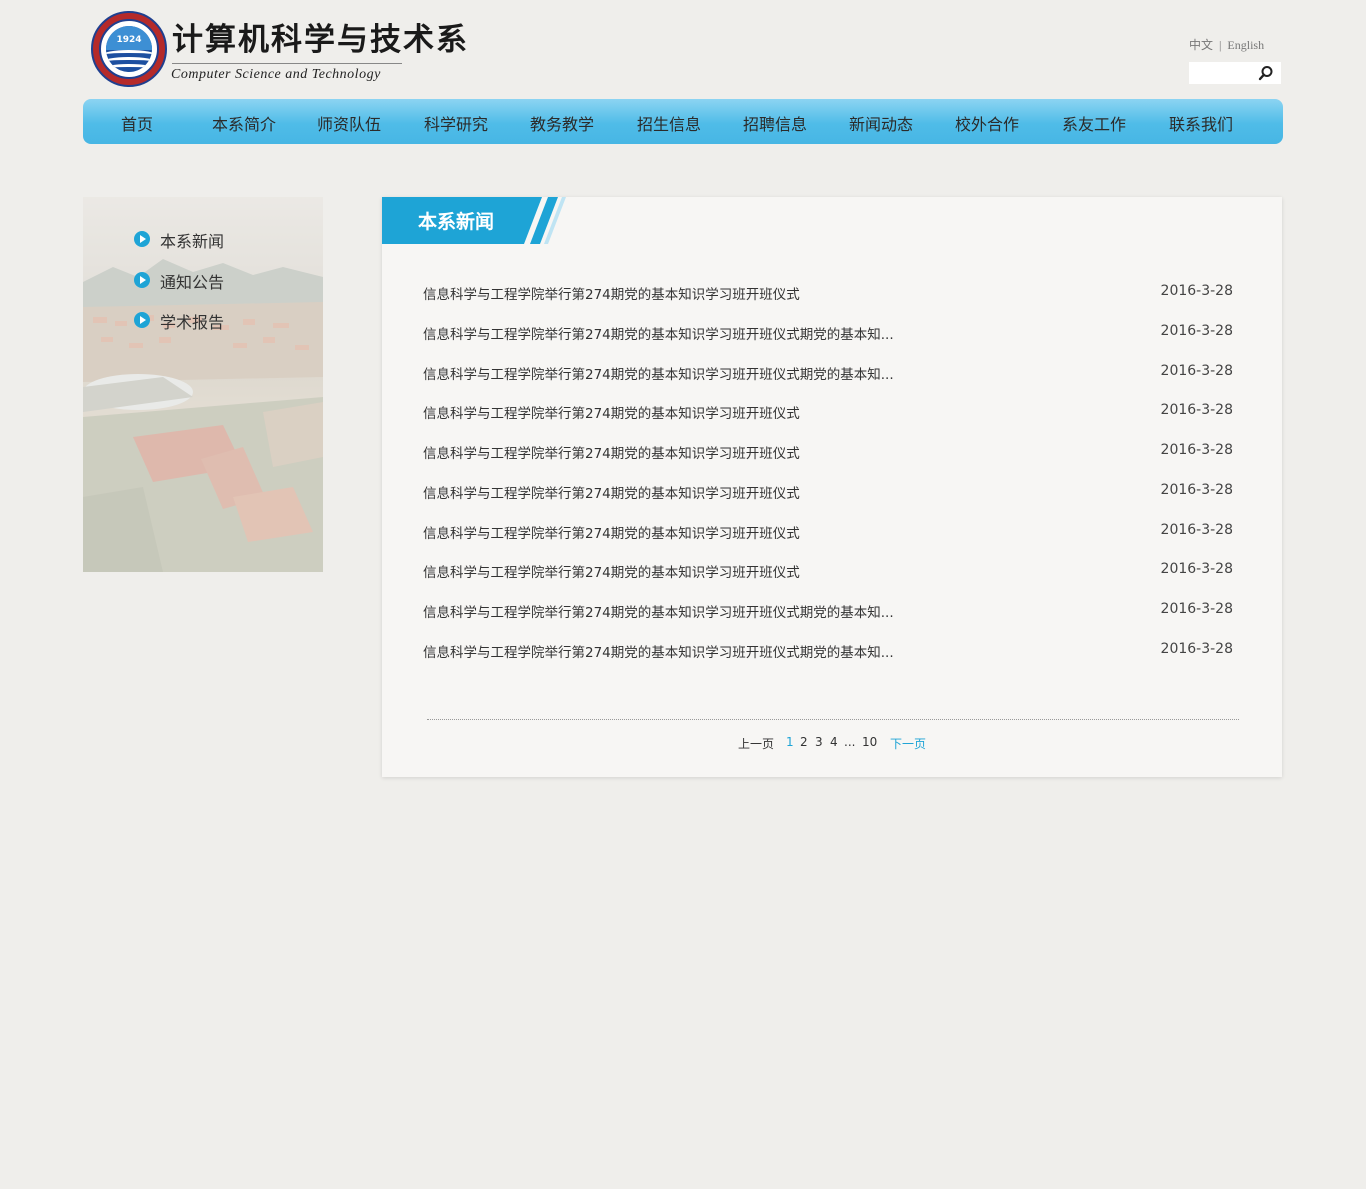  I want to click on sidebar-item-label: 学术报告, so click(192, 322).